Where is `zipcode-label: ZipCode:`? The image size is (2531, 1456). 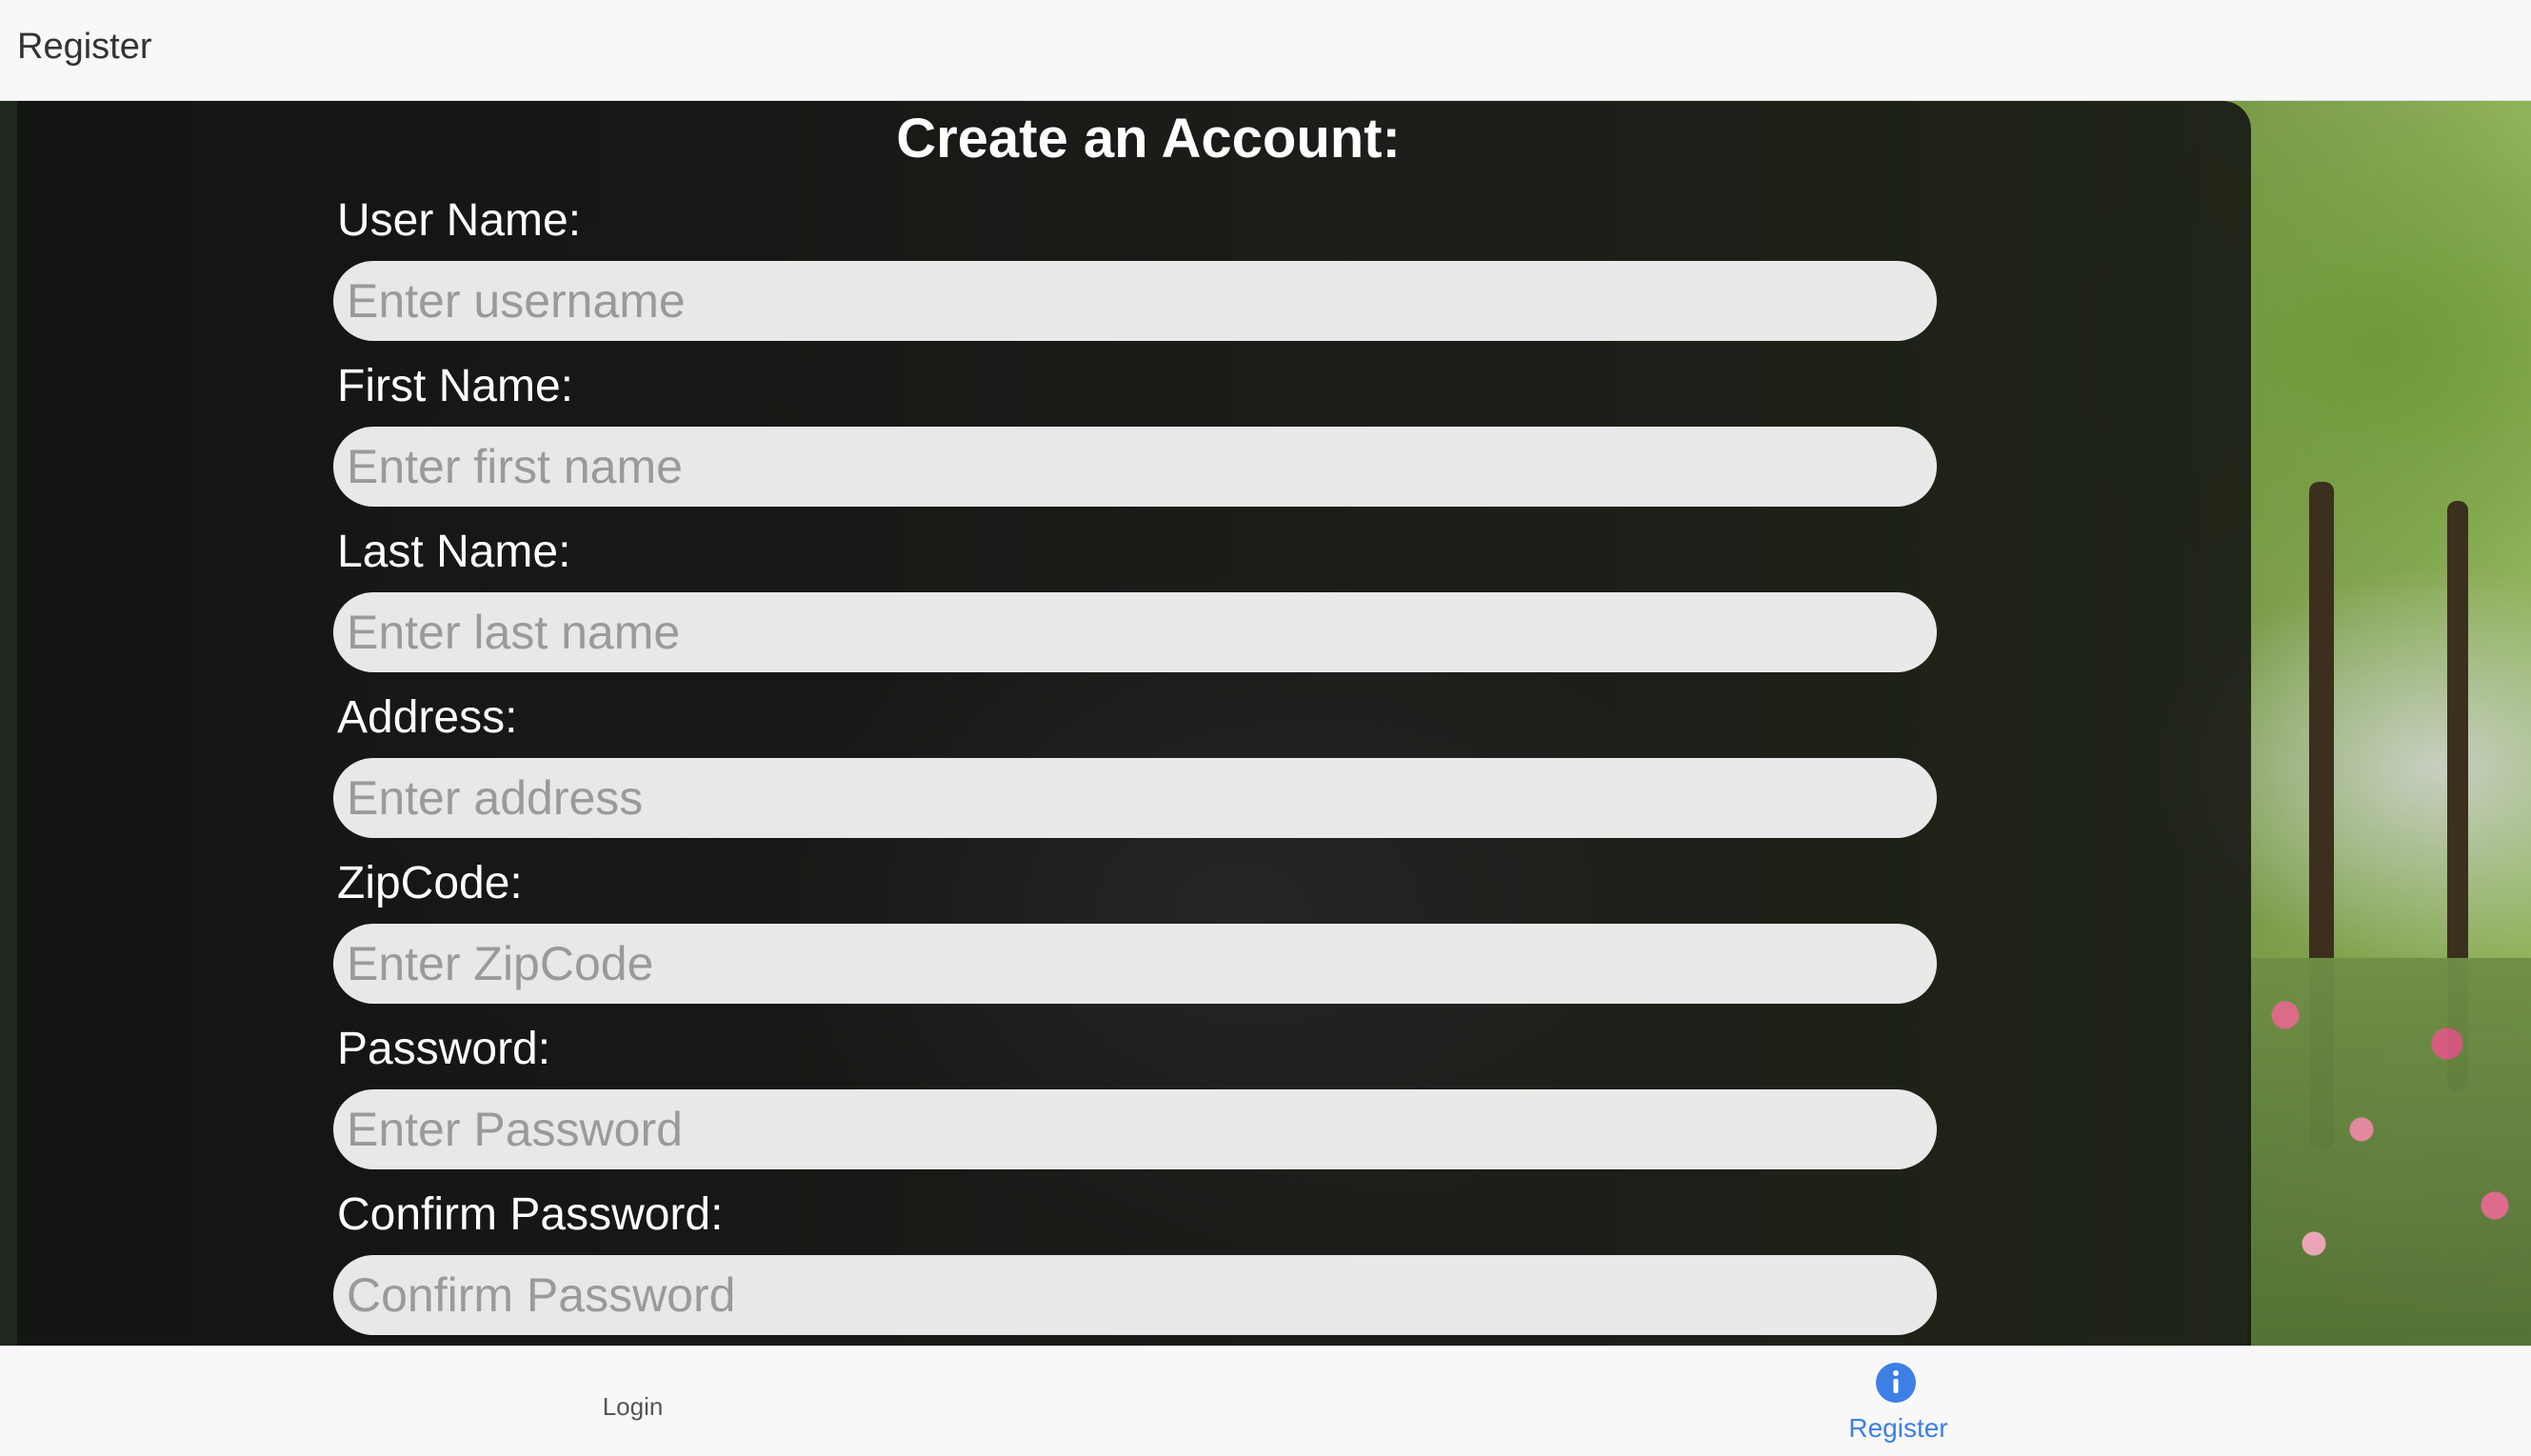
zipcode-label: ZipCode: is located at coordinates (430, 883).